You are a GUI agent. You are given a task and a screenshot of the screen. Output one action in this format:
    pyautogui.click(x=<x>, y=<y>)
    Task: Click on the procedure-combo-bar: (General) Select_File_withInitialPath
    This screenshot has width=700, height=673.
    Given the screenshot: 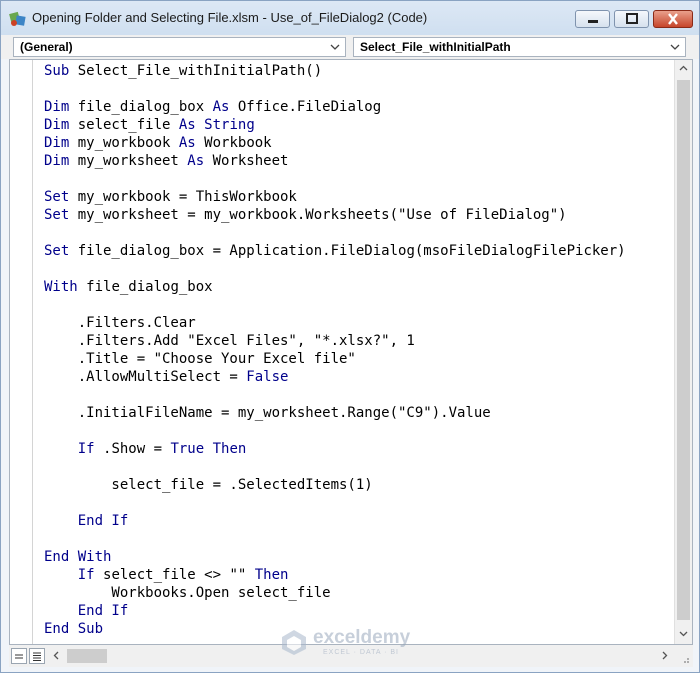 What is the action you would take?
    pyautogui.click(x=350, y=47)
    